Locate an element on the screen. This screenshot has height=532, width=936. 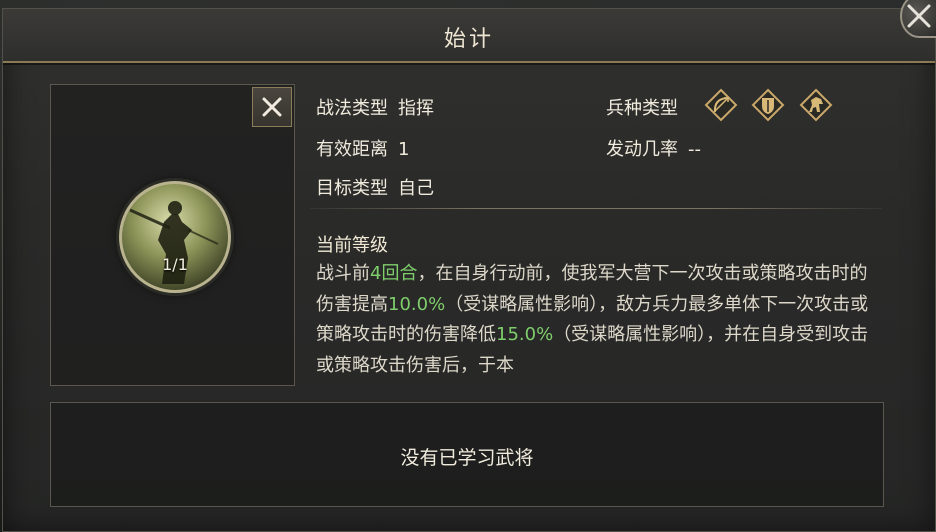
skill-level-text: 1/1 is located at coordinates (175, 264).